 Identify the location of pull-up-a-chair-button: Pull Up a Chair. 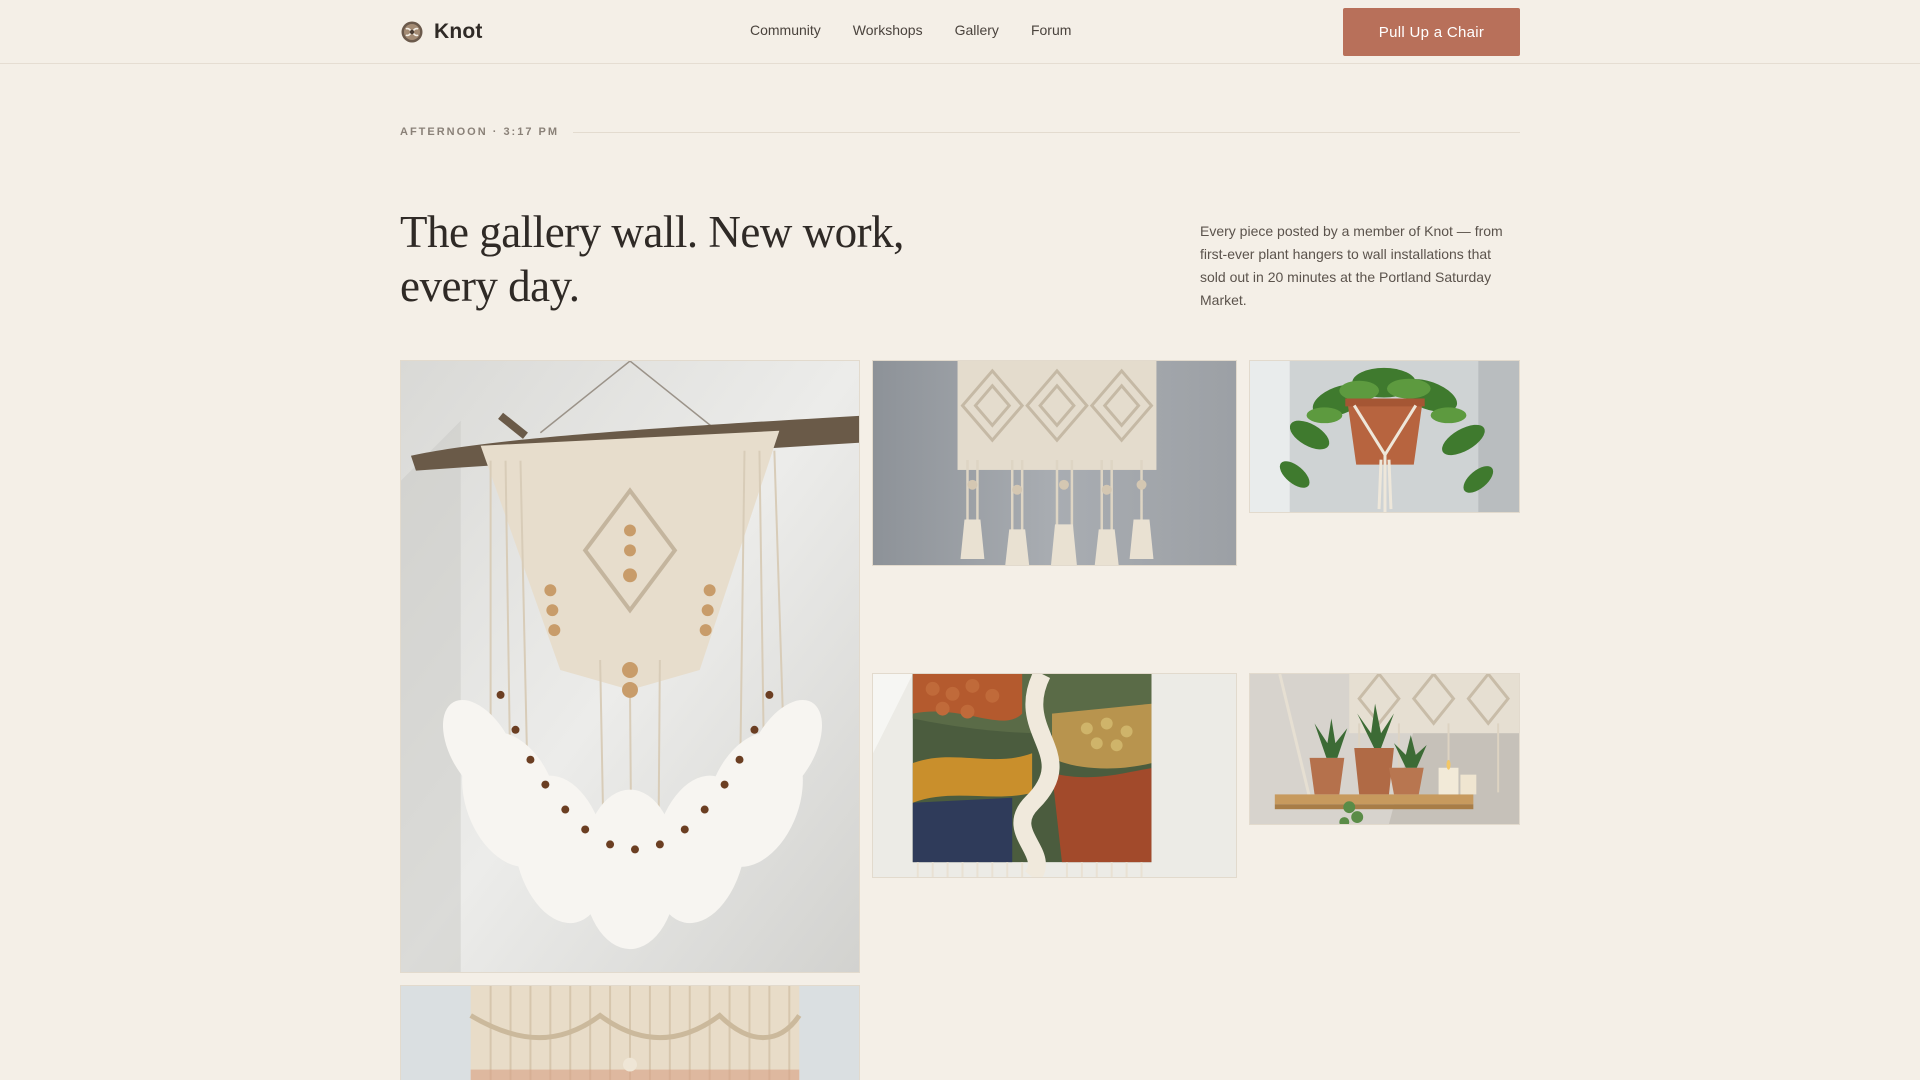
(1431, 32).